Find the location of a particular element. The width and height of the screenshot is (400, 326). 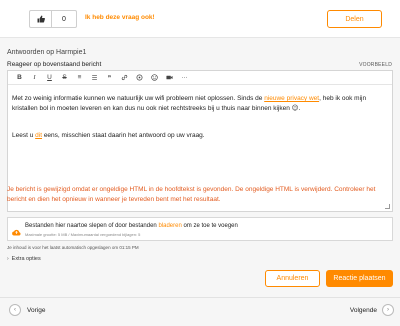

thumbs-up-icon is located at coordinates (41, 19).